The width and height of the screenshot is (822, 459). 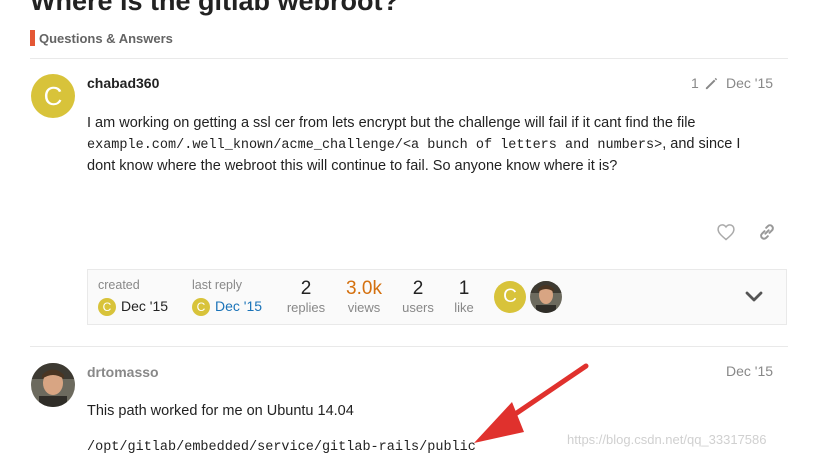 What do you see at coordinates (531, 403) in the screenshot?
I see `annotation-arrow-icon` at bounding box center [531, 403].